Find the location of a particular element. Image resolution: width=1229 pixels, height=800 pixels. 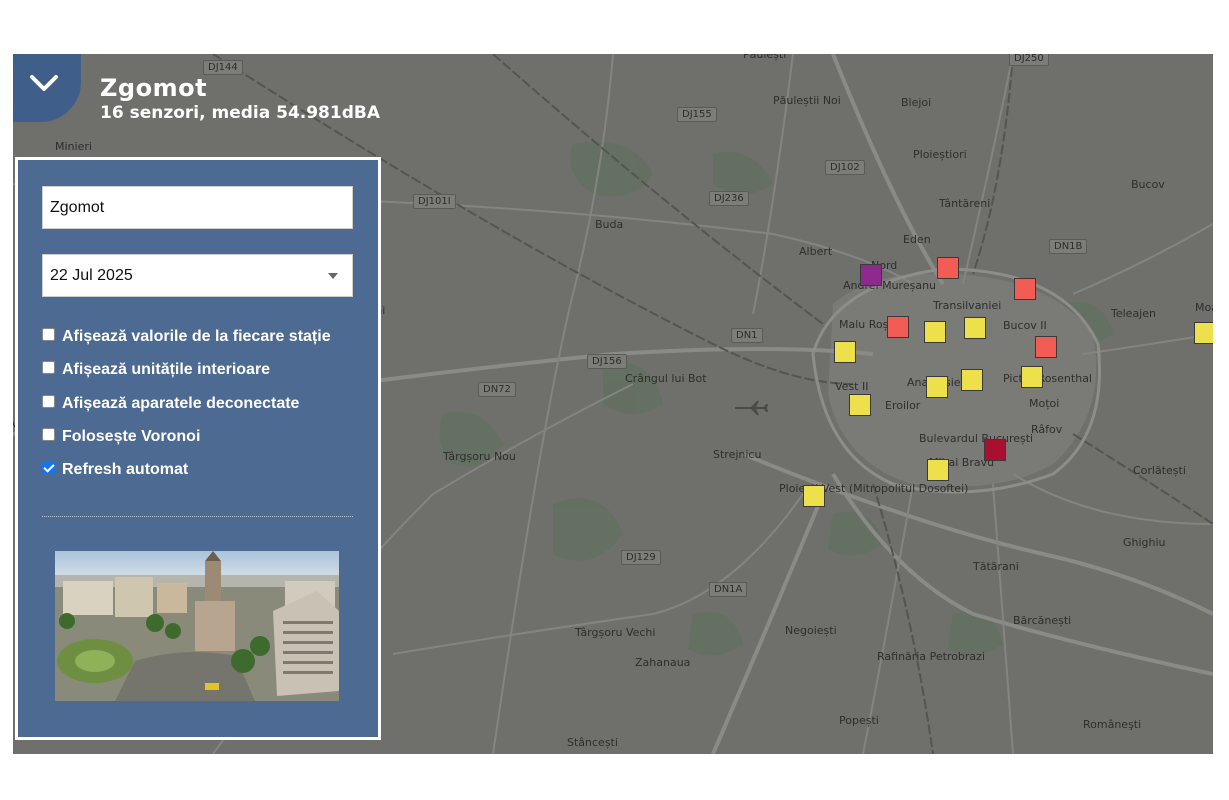

option-label: Afișează aparatele deconectate is located at coordinates (181, 403).